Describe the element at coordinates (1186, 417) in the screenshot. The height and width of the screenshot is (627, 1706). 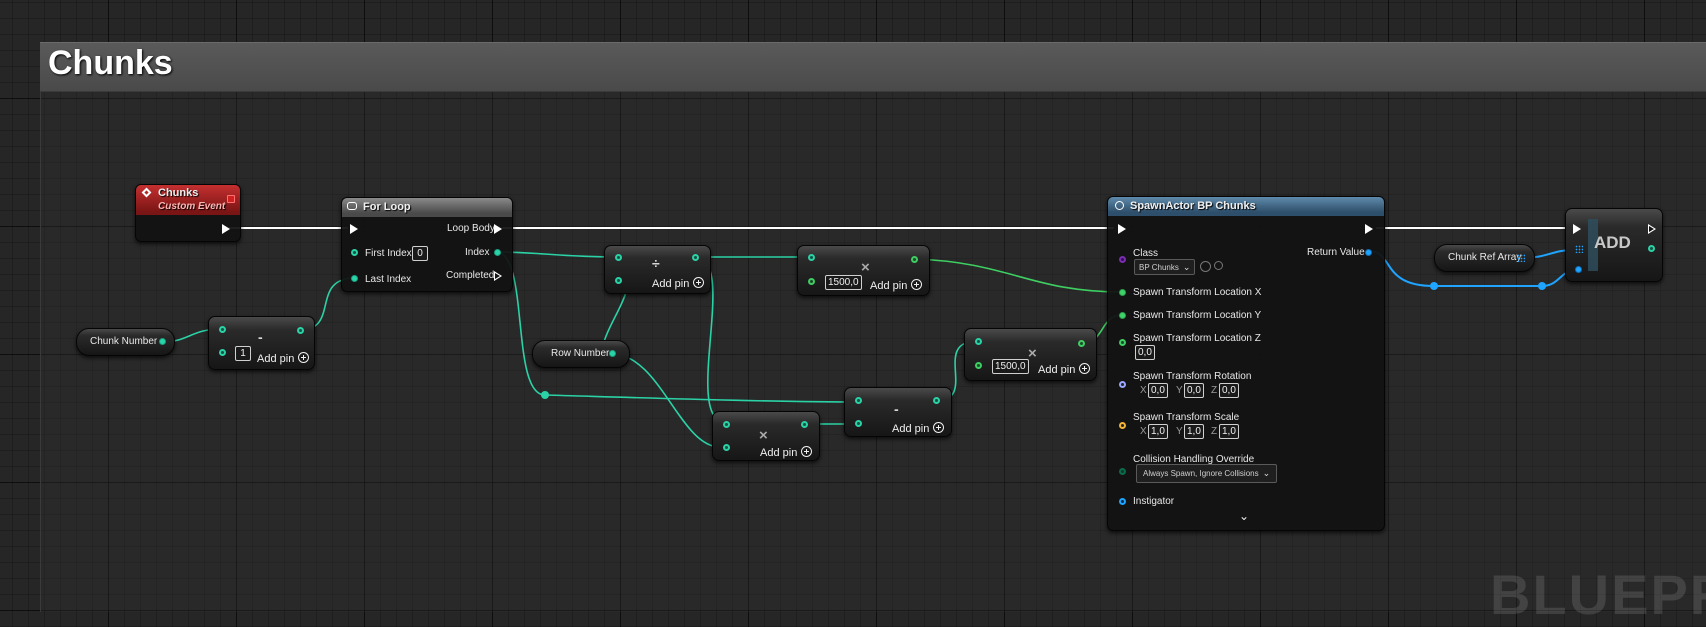
I see `scale-label: Spawn Transform Scale` at that location.